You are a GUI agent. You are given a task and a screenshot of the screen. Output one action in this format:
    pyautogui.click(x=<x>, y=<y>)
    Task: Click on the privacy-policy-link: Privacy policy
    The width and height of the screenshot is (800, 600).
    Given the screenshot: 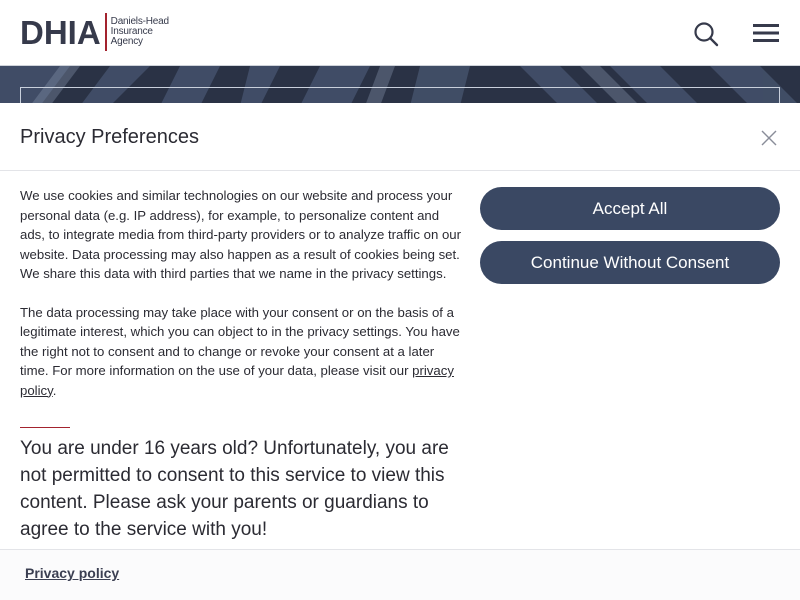 What is the action you would take?
    pyautogui.click(x=72, y=573)
    